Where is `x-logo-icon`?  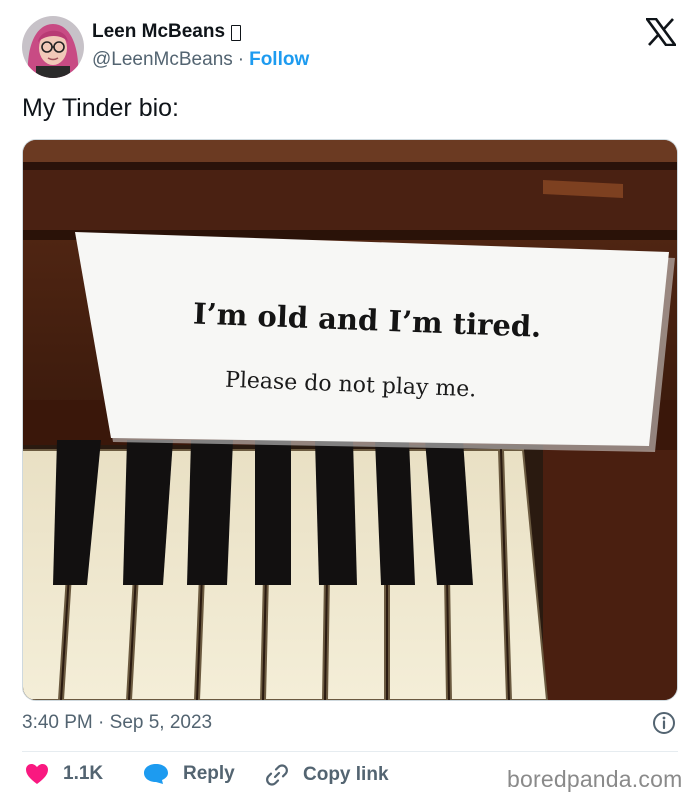
x-logo-icon is located at coordinates (661, 32).